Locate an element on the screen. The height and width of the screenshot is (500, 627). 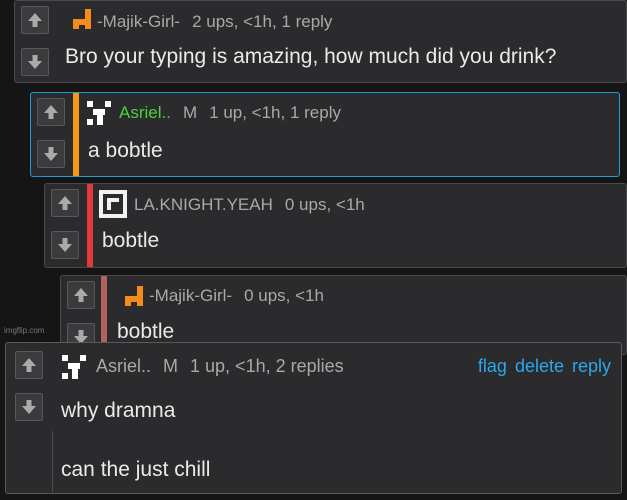
reply-link: reply is located at coordinates (591, 366).